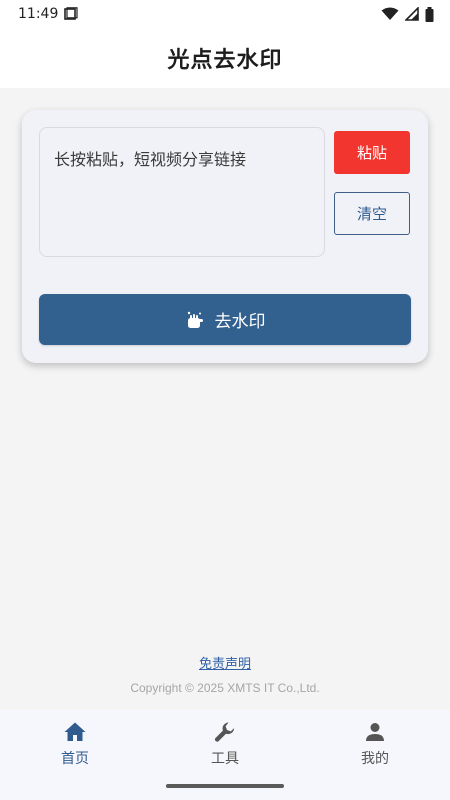  What do you see at coordinates (75, 759) in the screenshot?
I see `nav-label-home: 首页` at bounding box center [75, 759].